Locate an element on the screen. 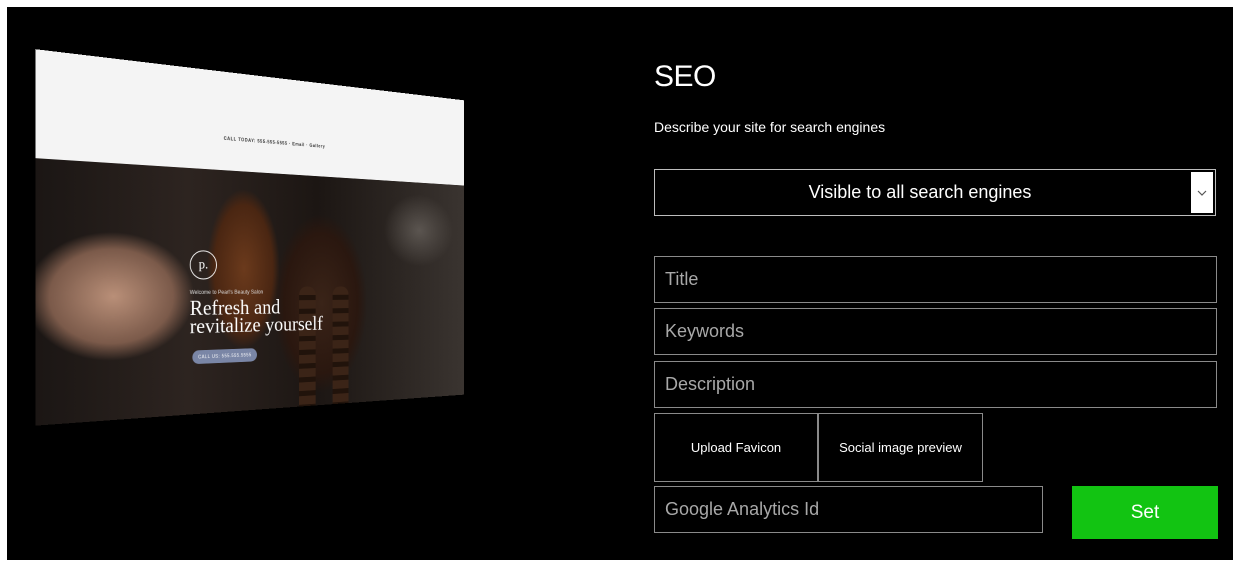  seo-title: SEO is located at coordinates (685, 76).